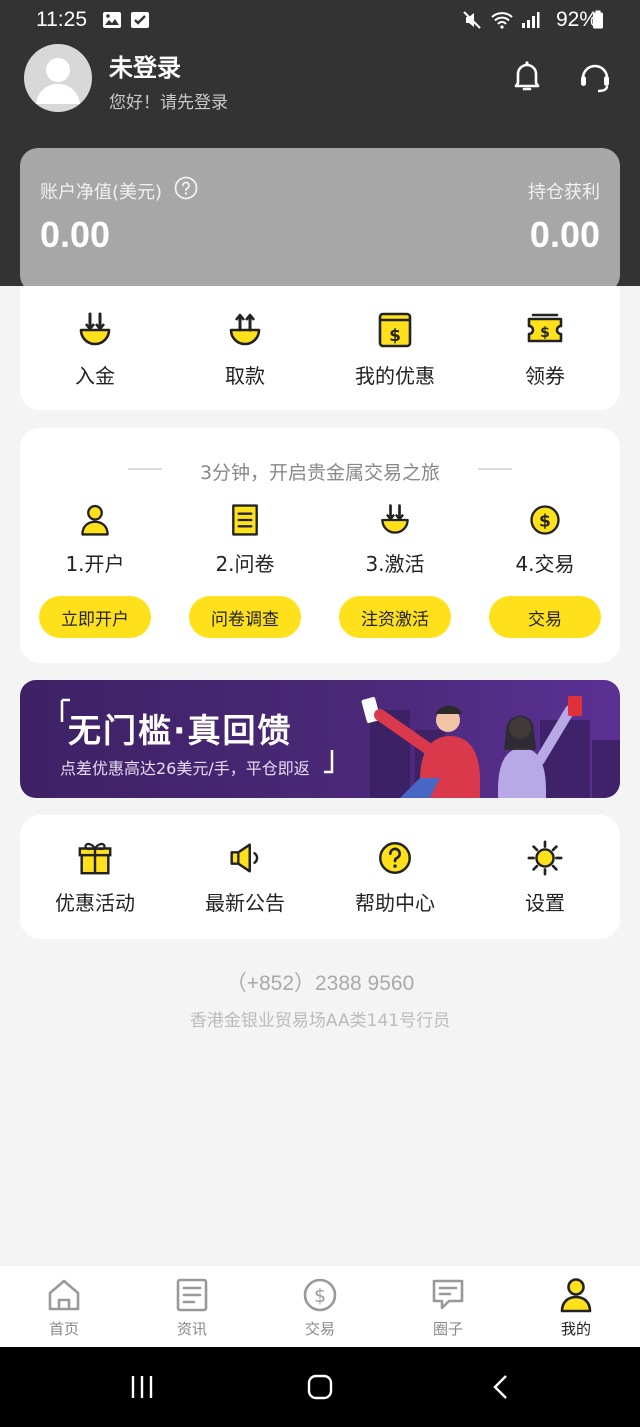 This screenshot has width=640, height=1427. What do you see at coordinates (502, 20) in the screenshot?
I see `wifi-icon` at bounding box center [502, 20].